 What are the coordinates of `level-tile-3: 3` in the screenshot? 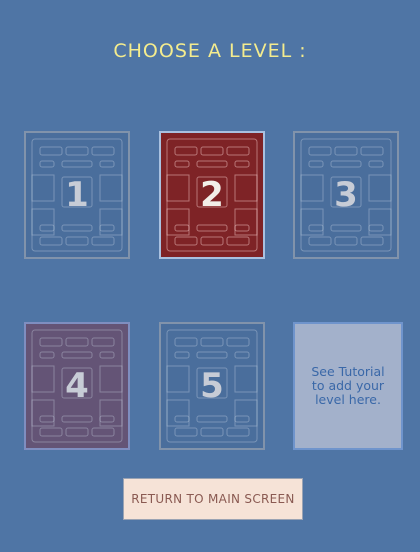 It's located at (346, 195).